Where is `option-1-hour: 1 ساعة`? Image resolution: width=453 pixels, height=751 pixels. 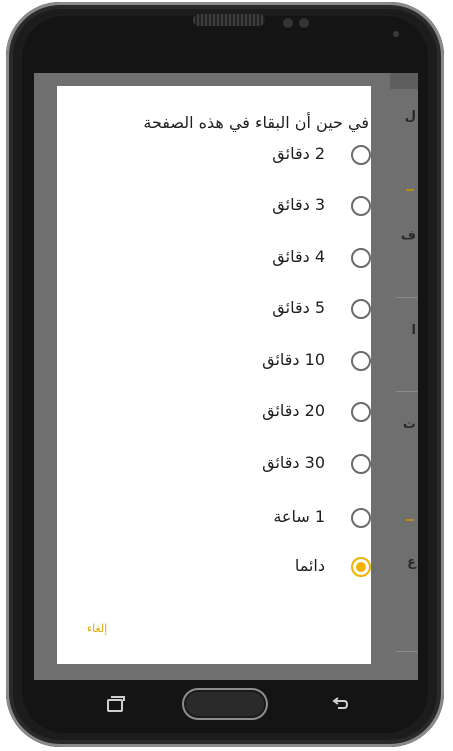
option-1-hour: 1 ساعة is located at coordinates (214, 518).